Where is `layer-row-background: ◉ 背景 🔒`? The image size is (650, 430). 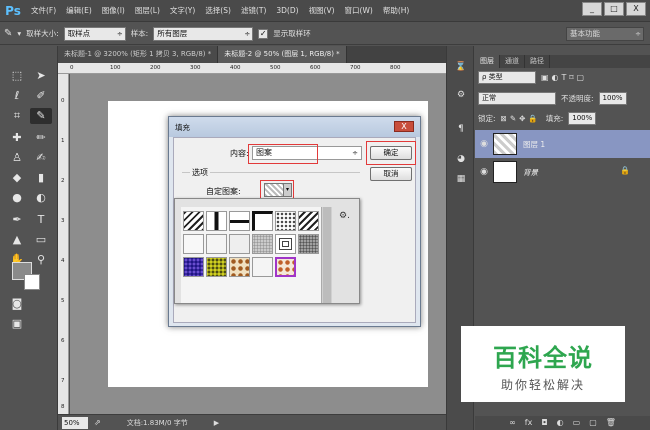
layer-row-background: ◉ 背景 🔒 is located at coordinates (562, 172).